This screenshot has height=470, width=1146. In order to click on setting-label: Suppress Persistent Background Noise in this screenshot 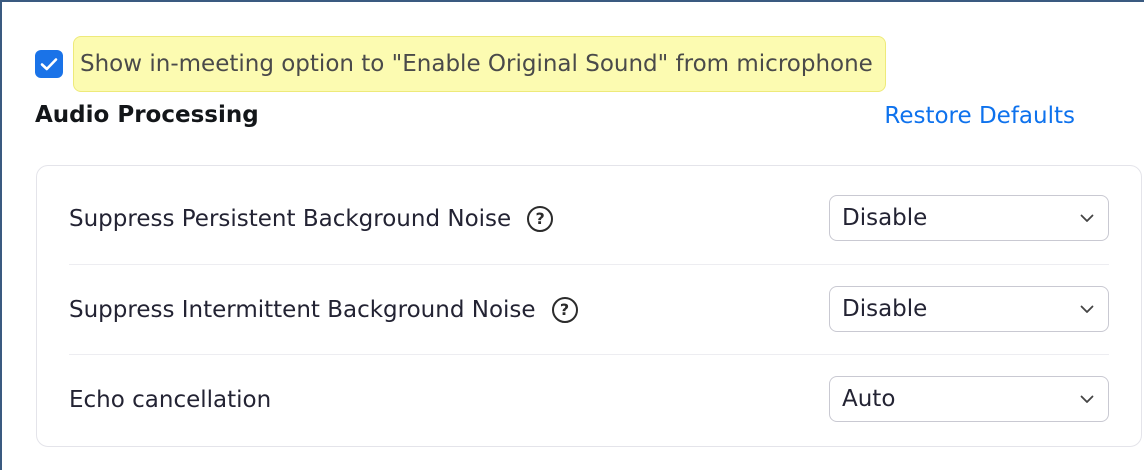, I will do `click(290, 219)`.